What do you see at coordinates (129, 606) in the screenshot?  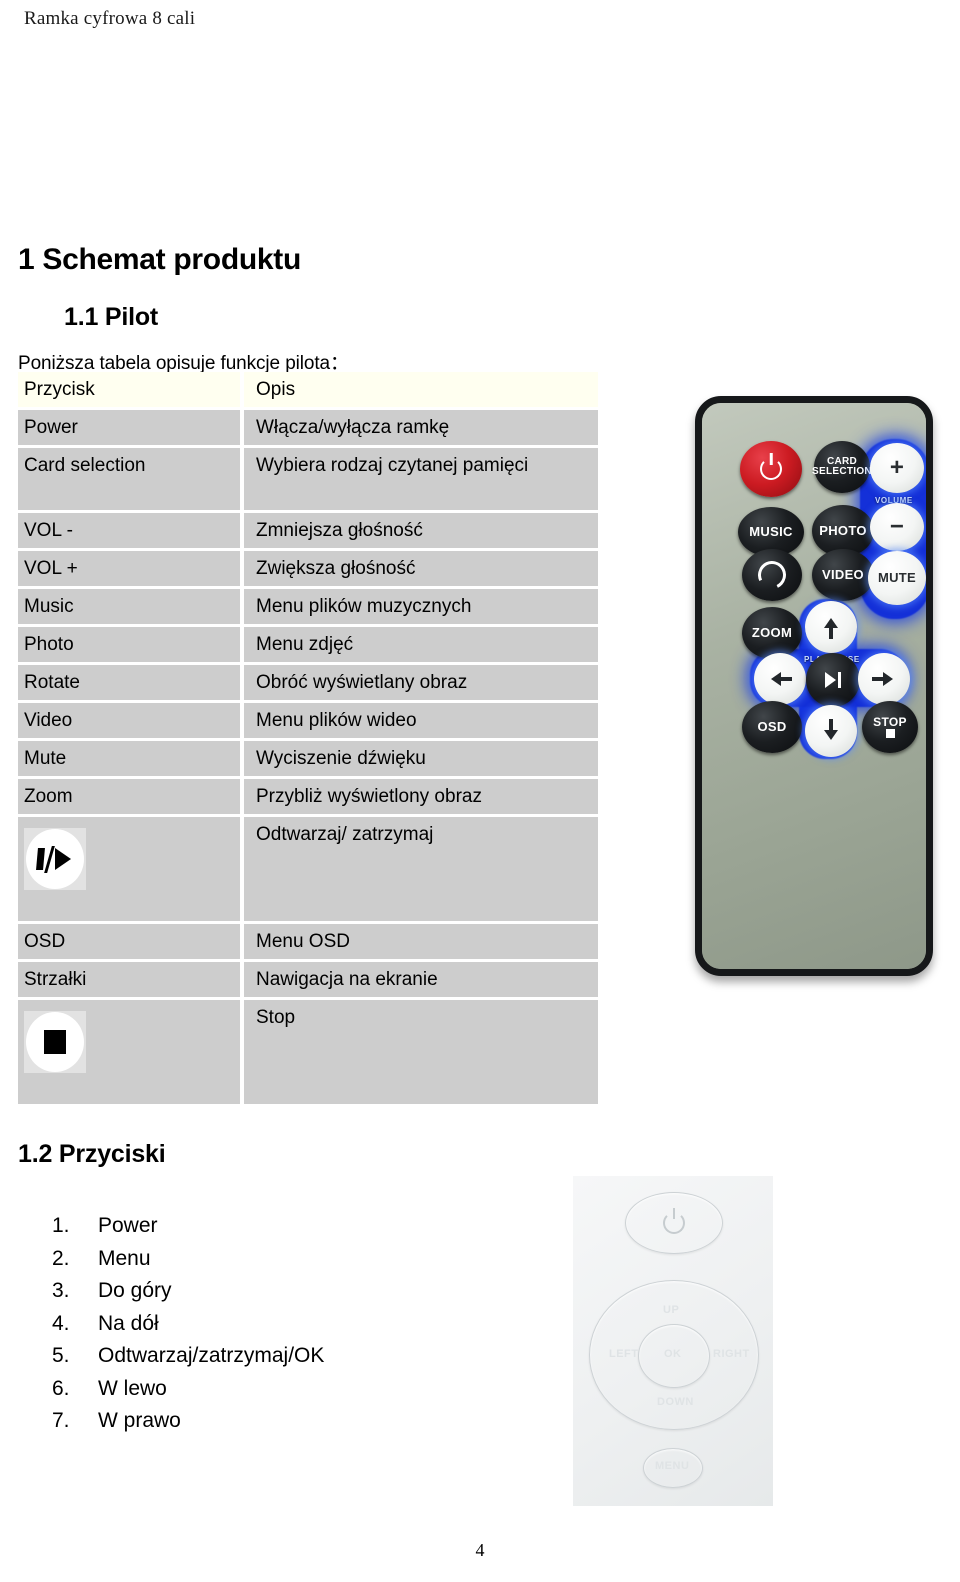 I see `table-cell-key: Music` at bounding box center [129, 606].